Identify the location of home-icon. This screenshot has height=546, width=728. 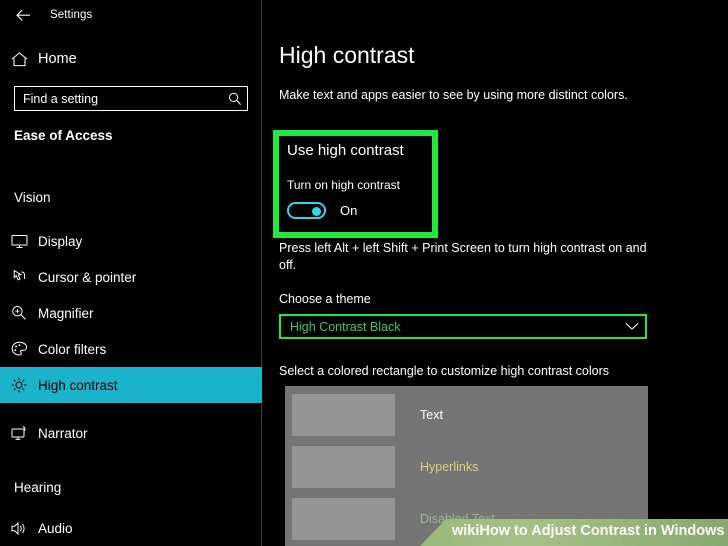
(19, 59).